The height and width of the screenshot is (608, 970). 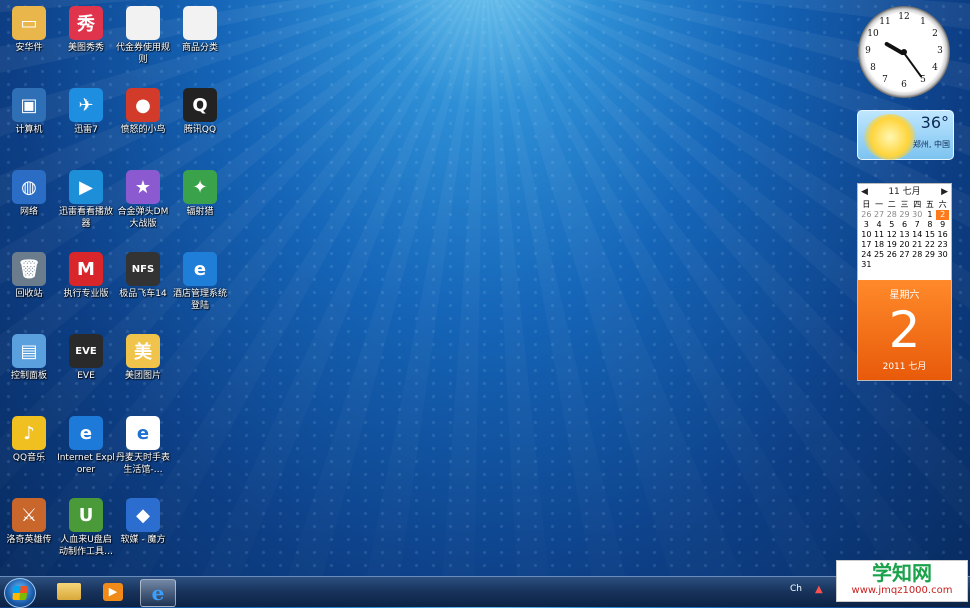 I want to click on calendar-day: 9, so click(x=942, y=225).